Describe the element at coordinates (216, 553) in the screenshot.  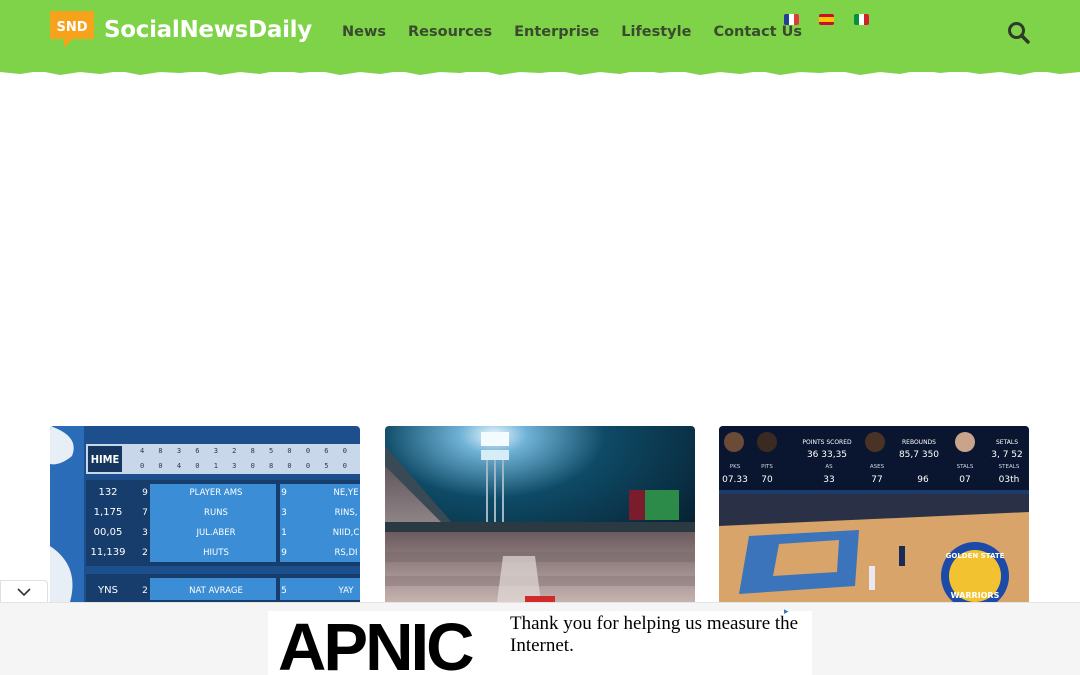
I see `scoreboard-row-label: HIUTS` at that location.